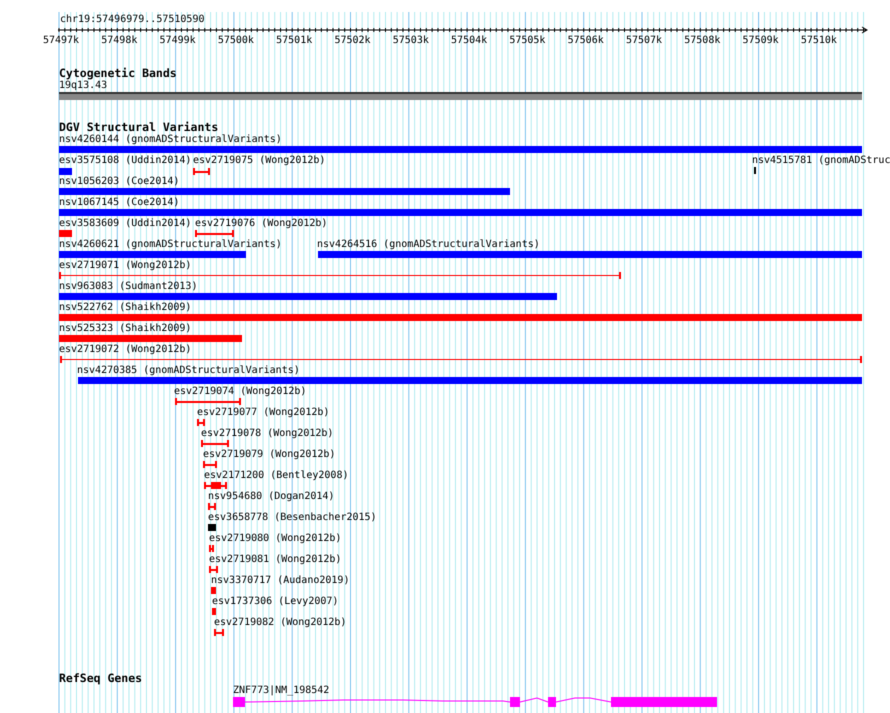 This screenshot has height=713, width=890. What do you see at coordinates (178, 41) in the screenshot?
I see `ruler-tick-label: 57499k` at bounding box center [178, 41].